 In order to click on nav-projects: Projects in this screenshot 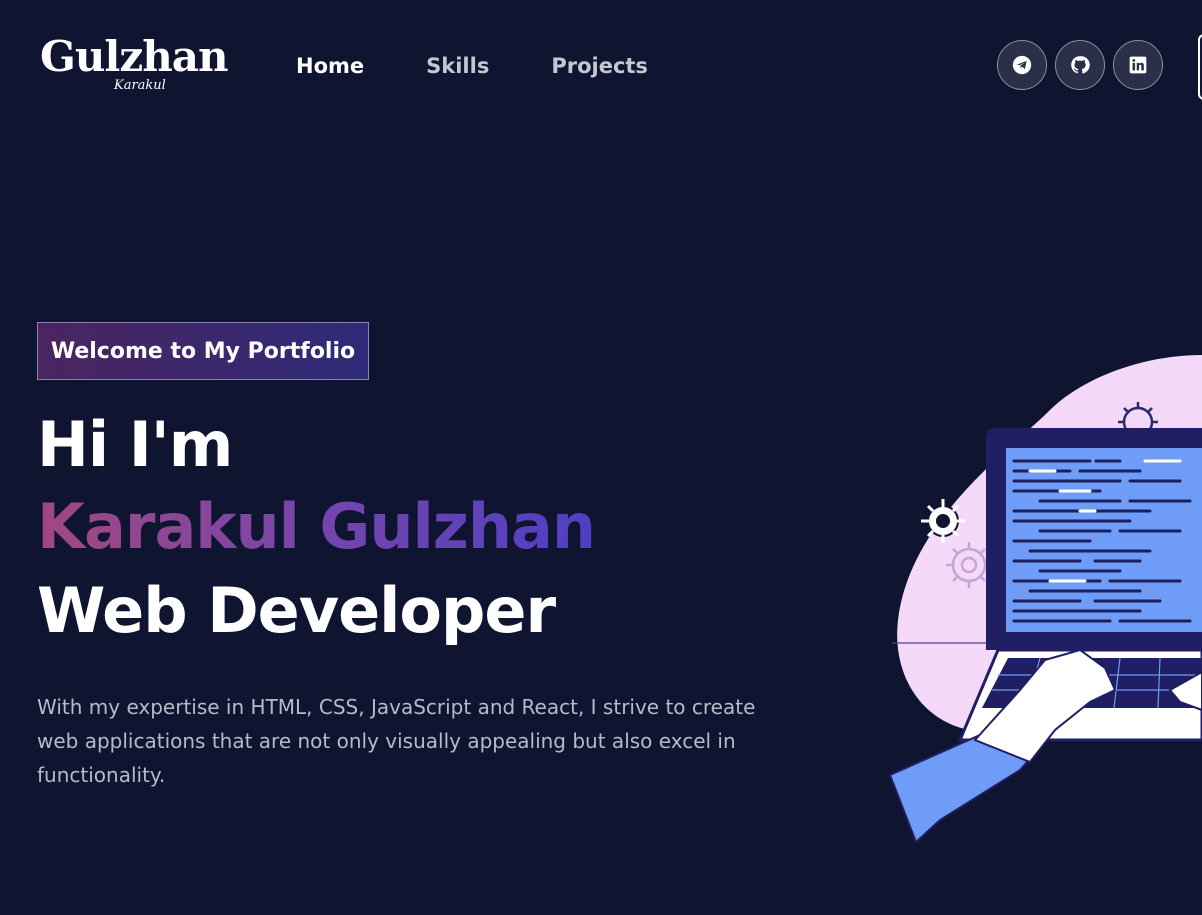, I will do `click(599, 66)`.